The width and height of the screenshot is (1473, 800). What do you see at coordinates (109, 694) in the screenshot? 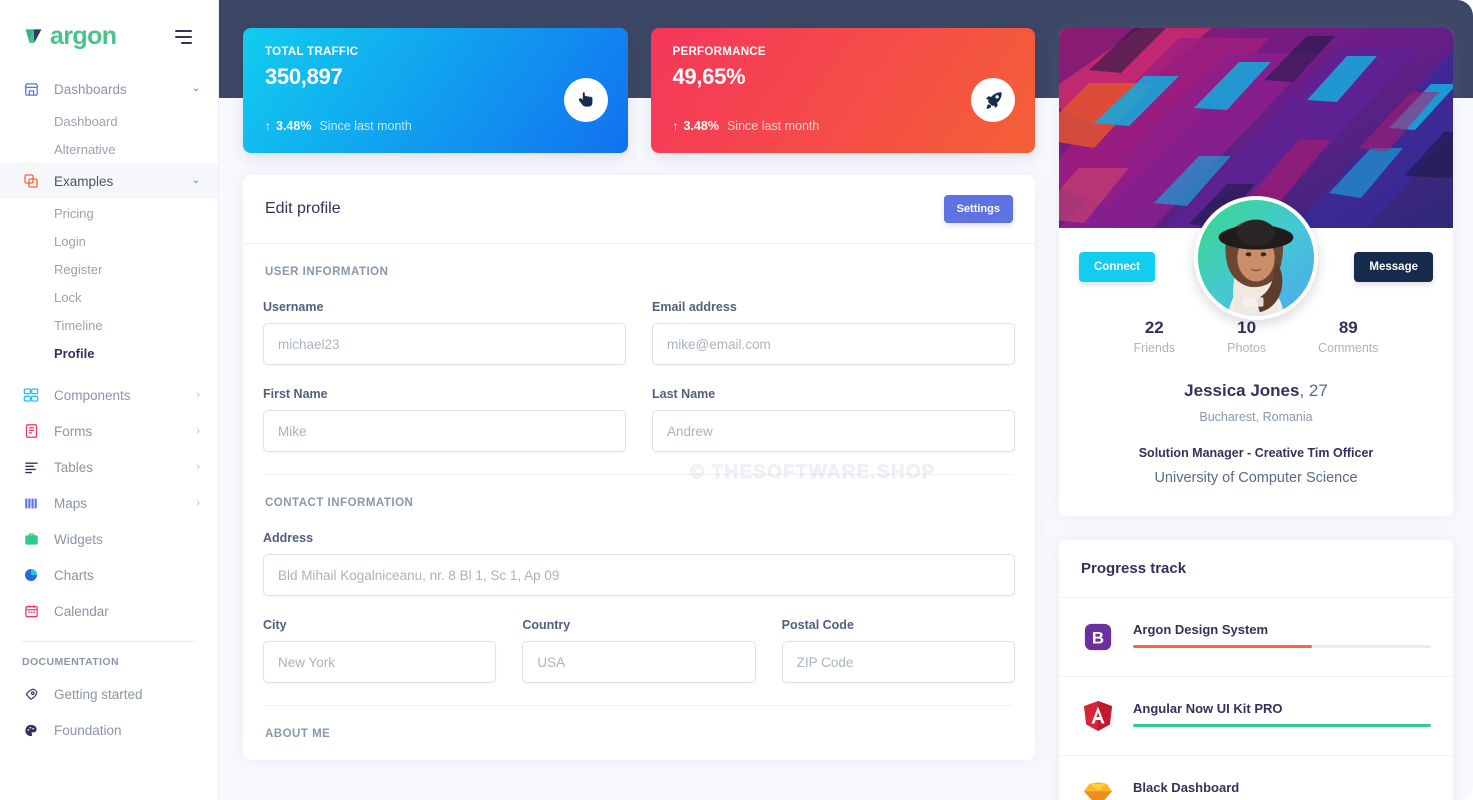
I see `sidebar-item-getting-started: Getting started` at bounding box center [109, 694].